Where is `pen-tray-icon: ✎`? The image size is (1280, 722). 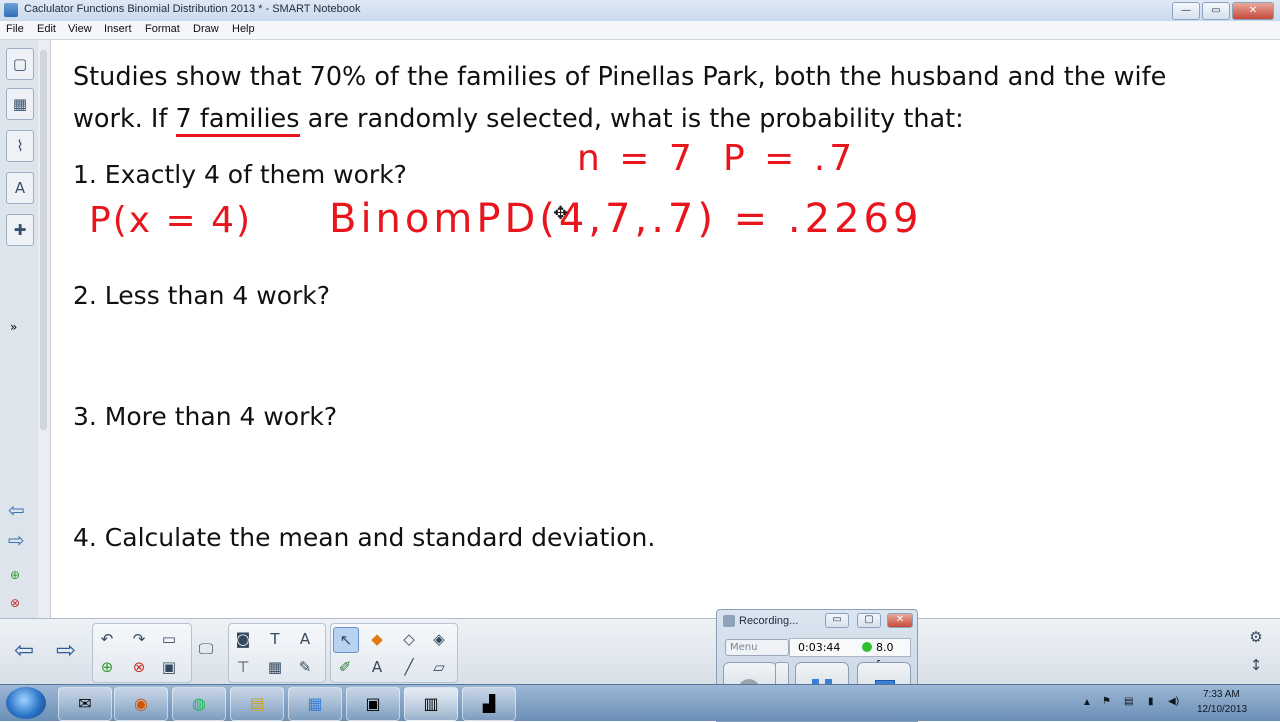
pen-tray-icon: ✎ is located at coordinates (305, 667).